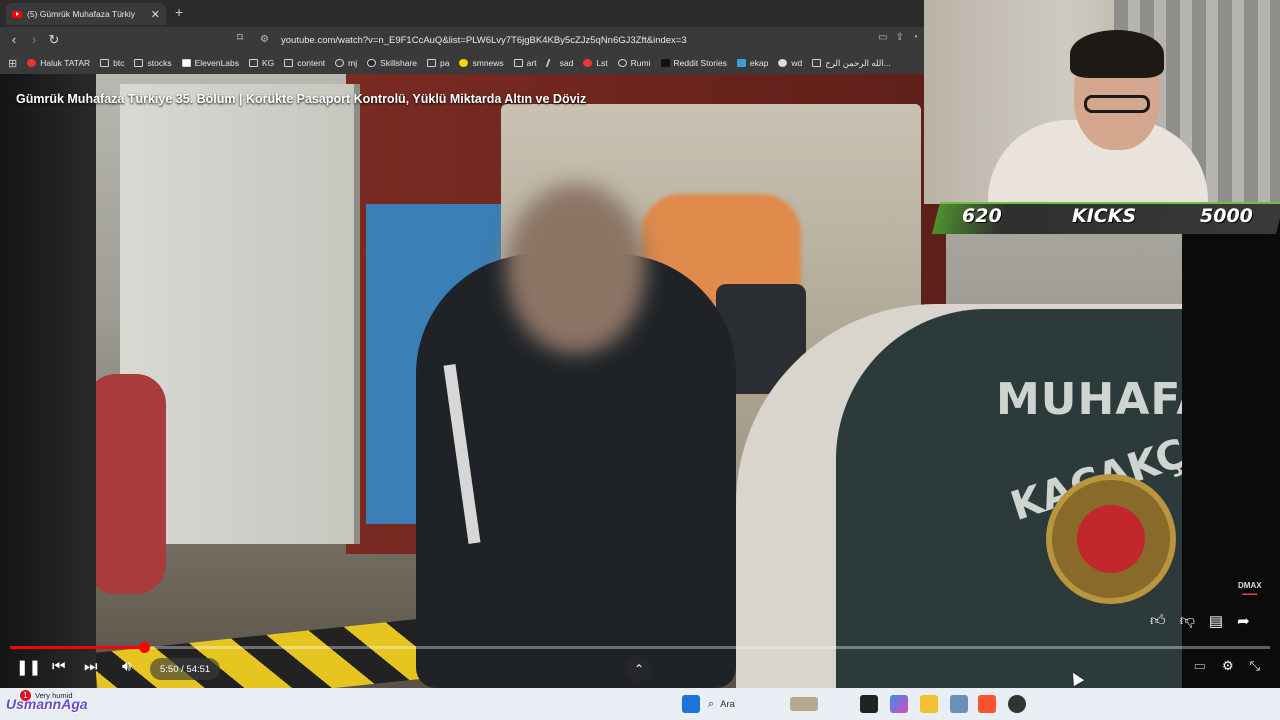 This screenshot has height=720, width=1280. What do you see at coordinates (304, 63) in the screenshot?
I see `bookmark-item: content` at bounding box center [304, 63].